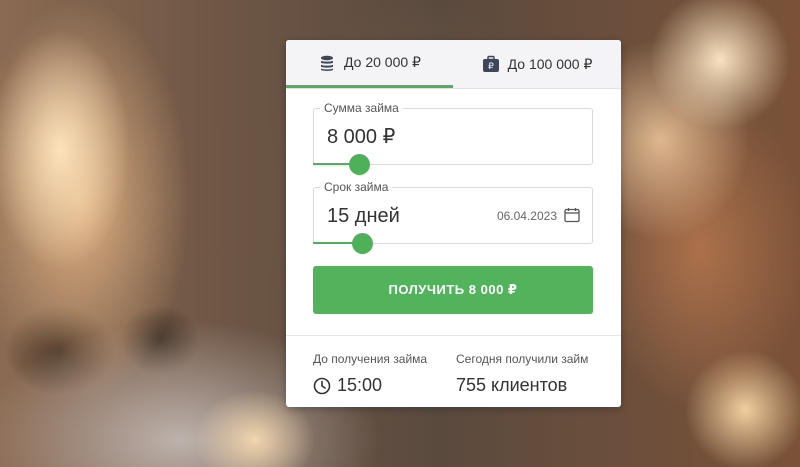  I want to click on tab-up-to-100000: ₽ До 100 000 ₽, so click(537, 64).